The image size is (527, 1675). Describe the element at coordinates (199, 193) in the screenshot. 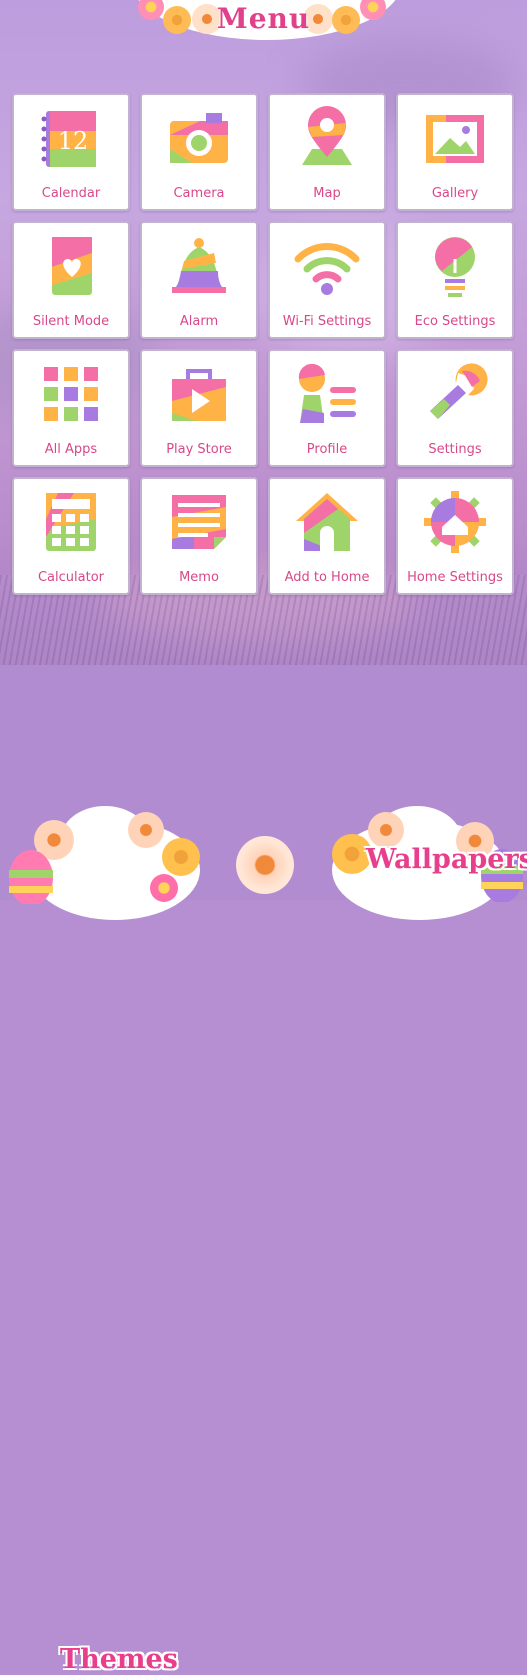

I see `tile-label: Camera` at that location.